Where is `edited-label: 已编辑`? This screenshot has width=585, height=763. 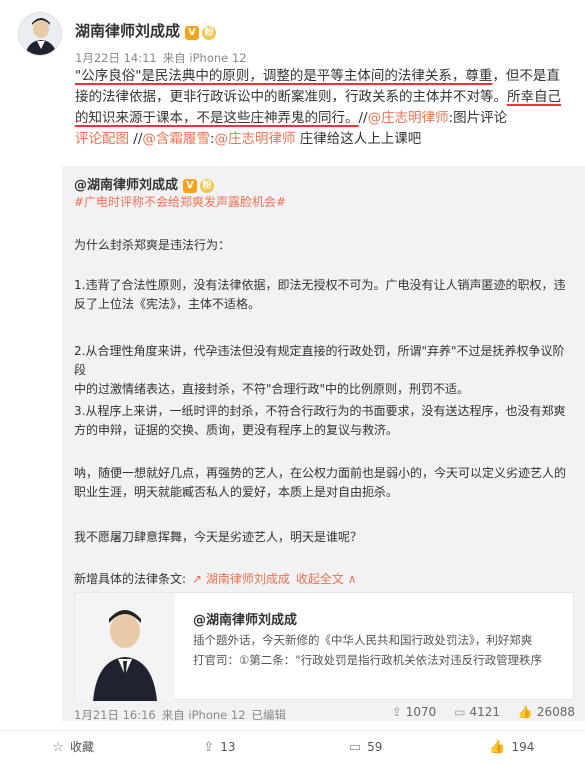
edited-label: 已编辑 is located at coordinates (269, 715).